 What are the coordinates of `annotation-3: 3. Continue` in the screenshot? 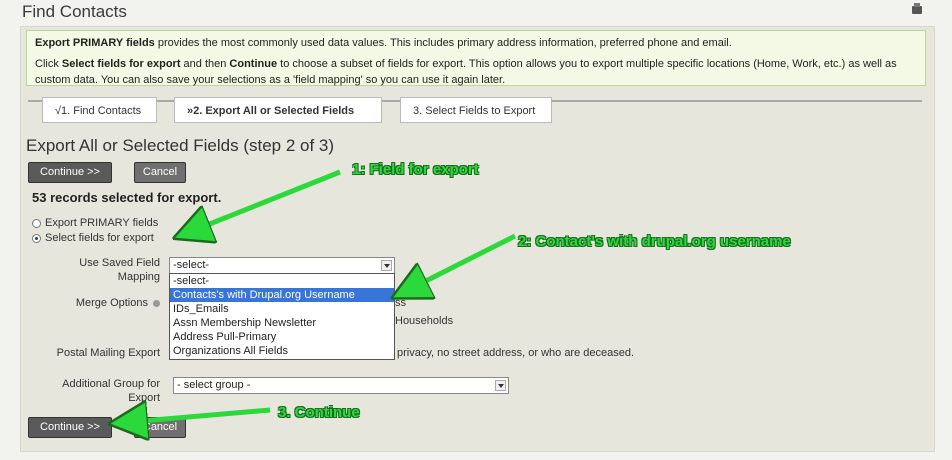 It's located at (319, 412).